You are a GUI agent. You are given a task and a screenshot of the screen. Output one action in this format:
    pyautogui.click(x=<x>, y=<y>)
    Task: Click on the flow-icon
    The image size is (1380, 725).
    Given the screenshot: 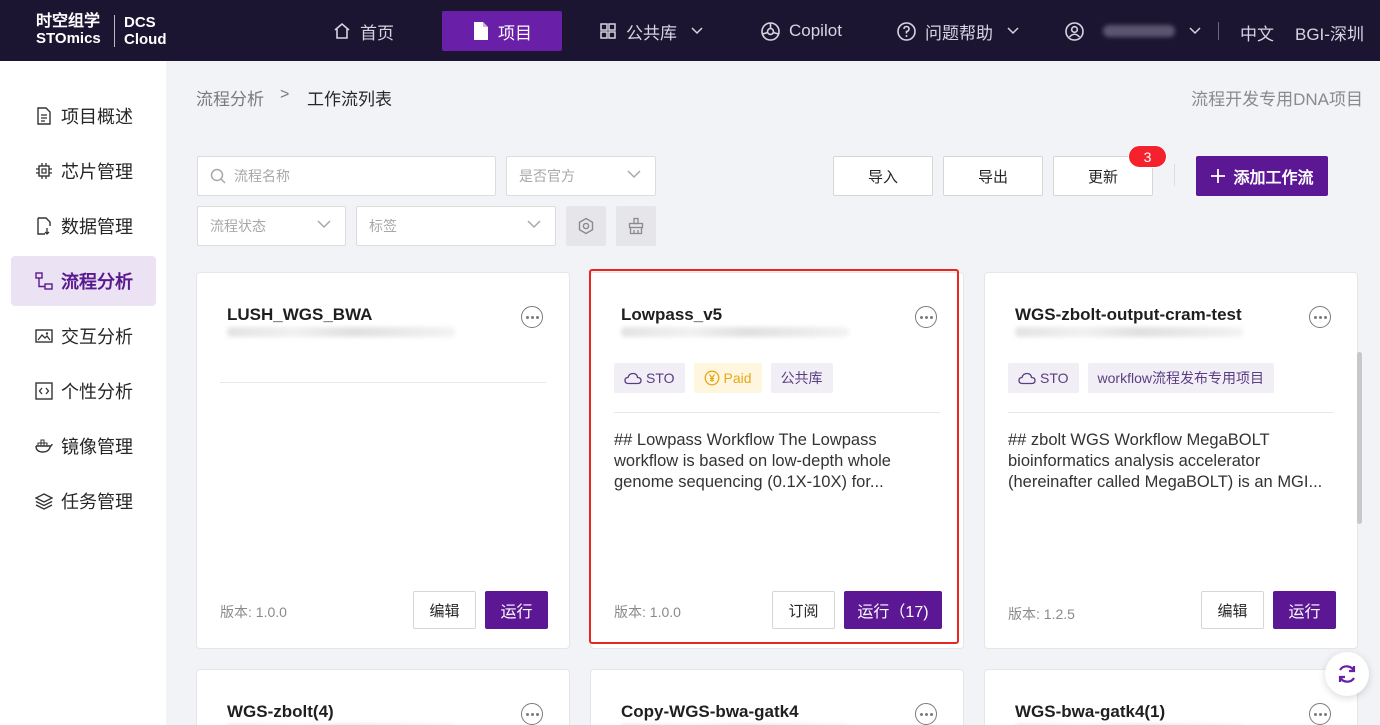 What is the action you would take?
    pyautogui.click(x=44, y=281)
    